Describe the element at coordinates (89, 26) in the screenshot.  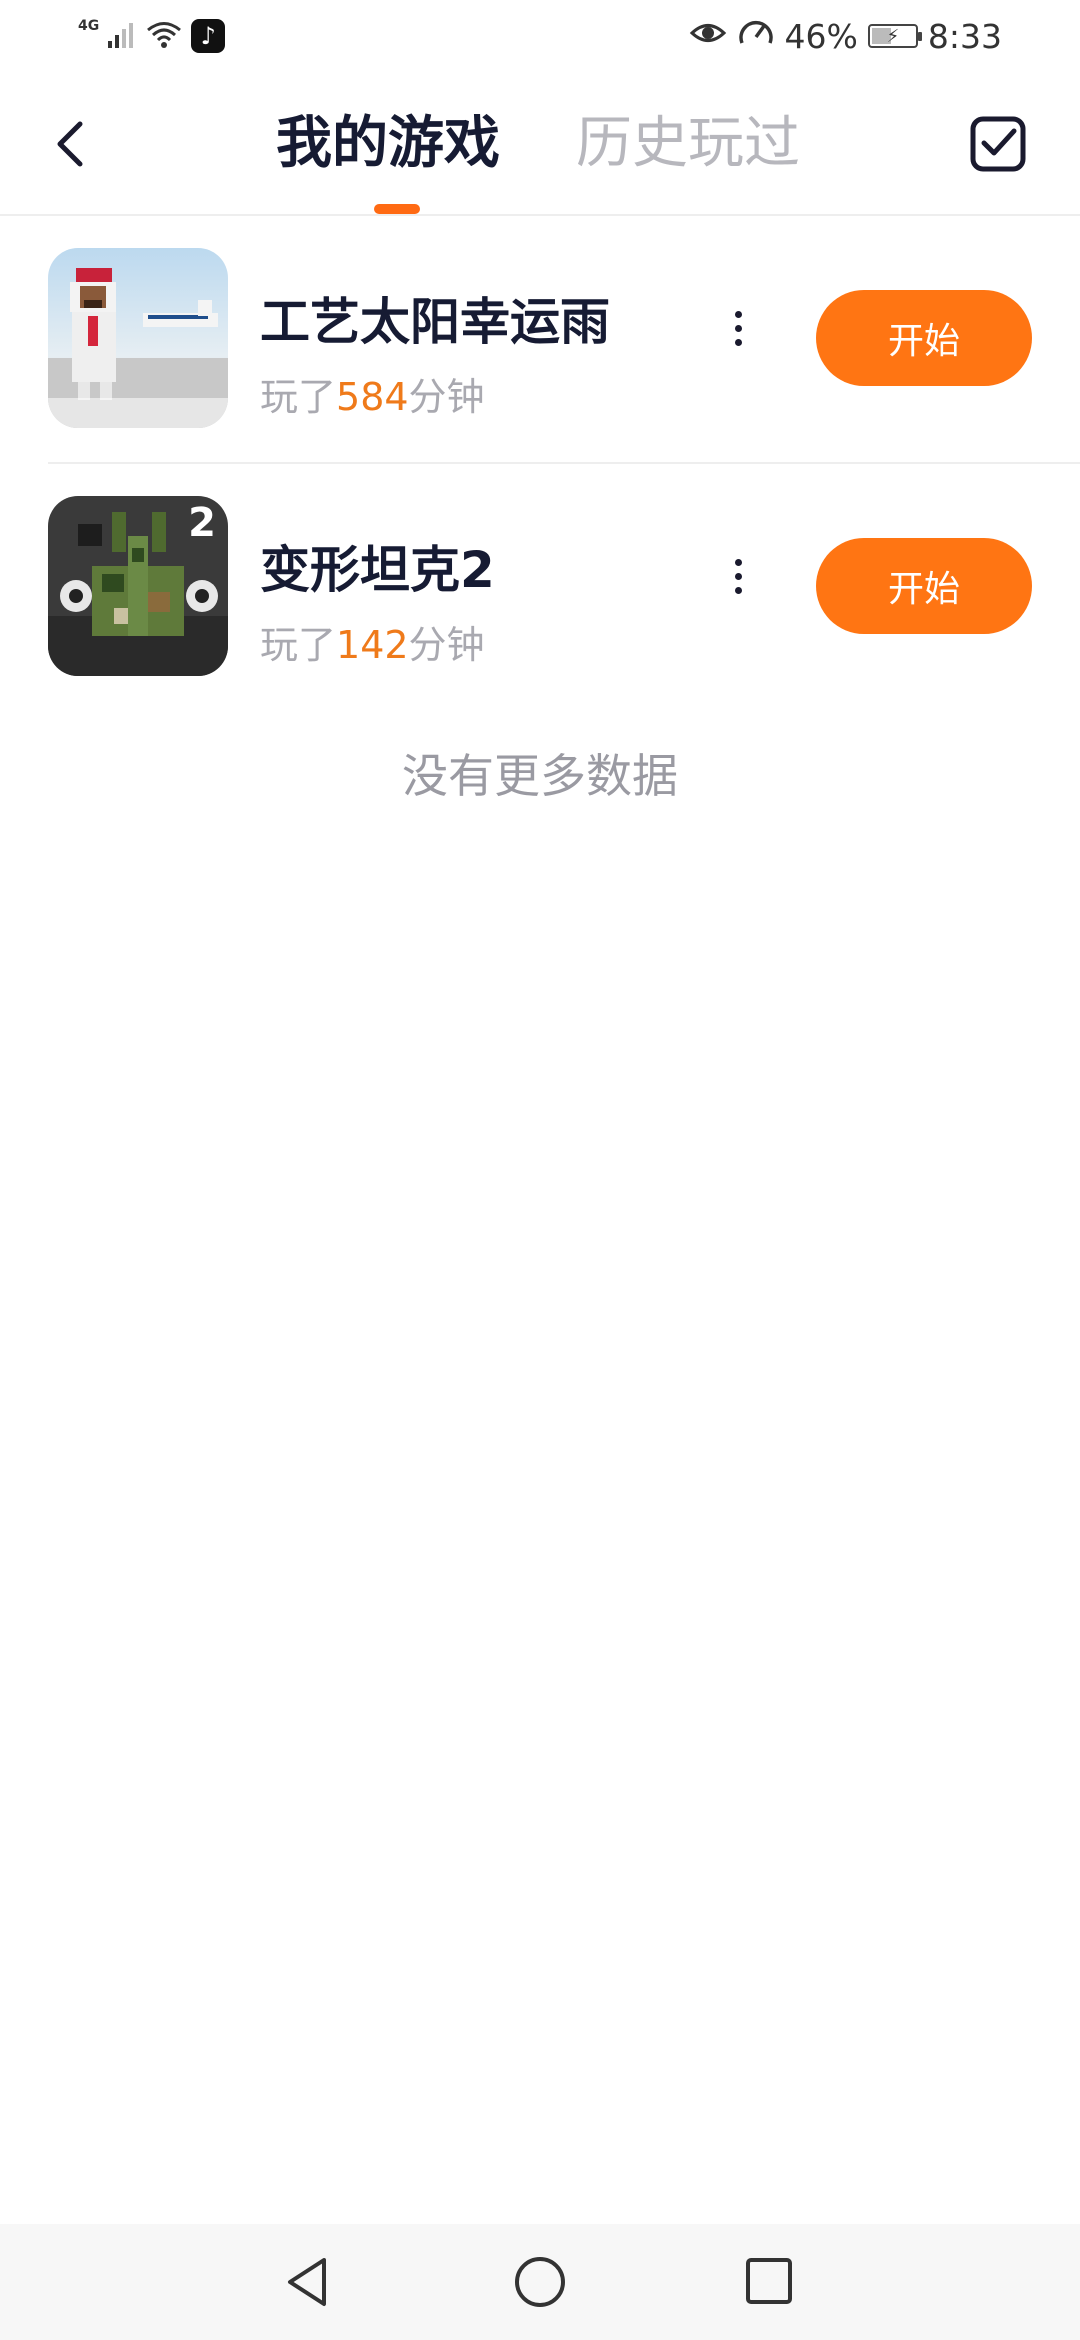
I see `network-type: 4G` at that location.